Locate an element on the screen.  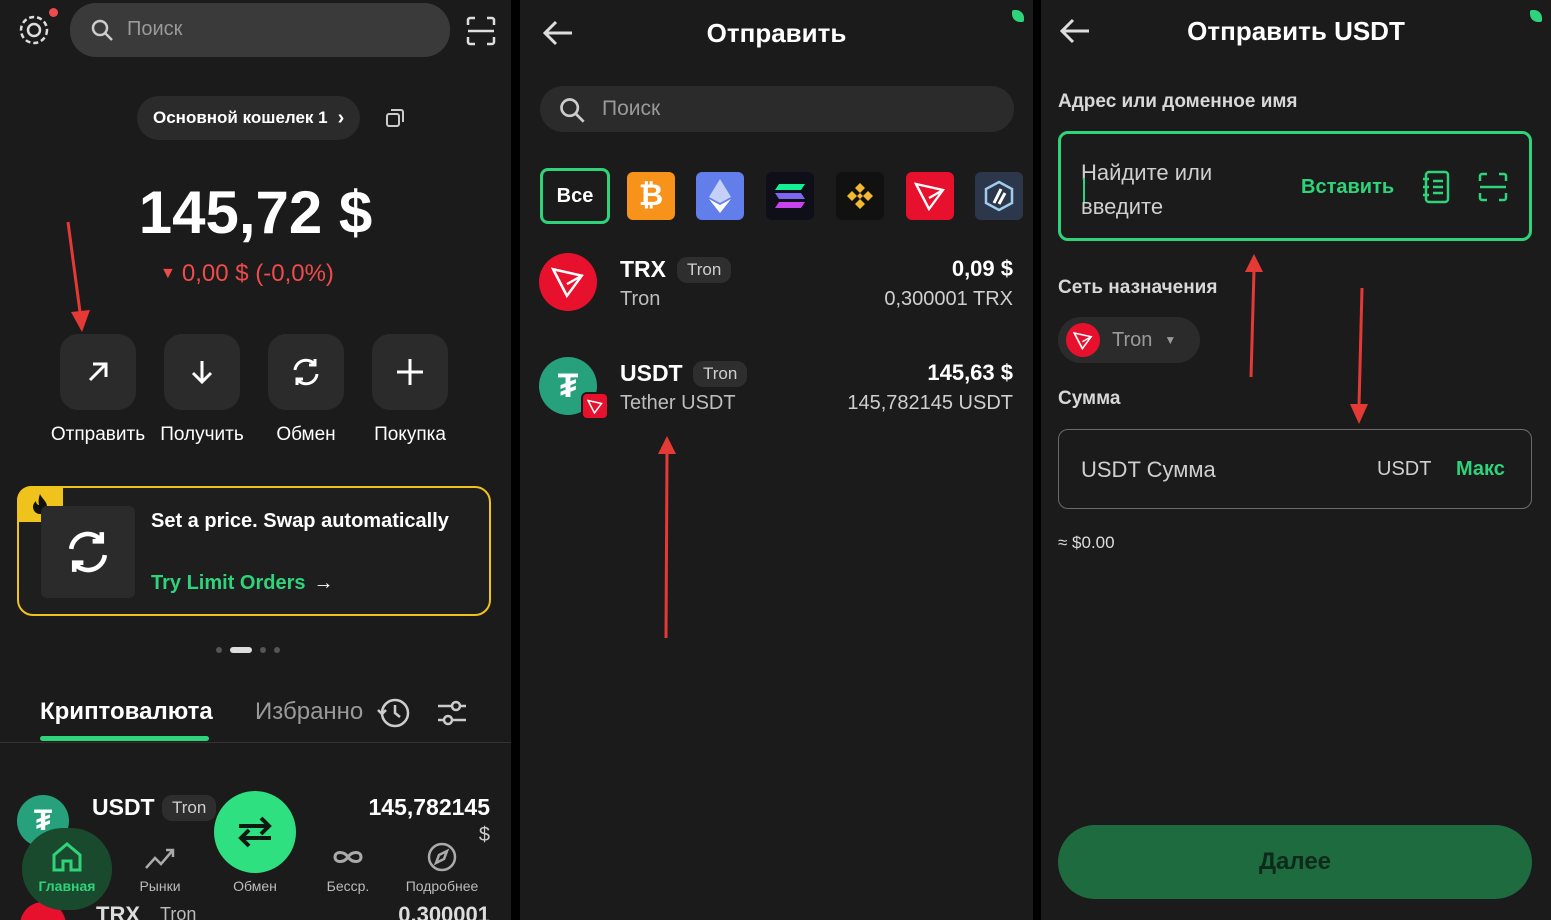
nav-perpetual-label: Бесср. is located at coordinates (348, 886).